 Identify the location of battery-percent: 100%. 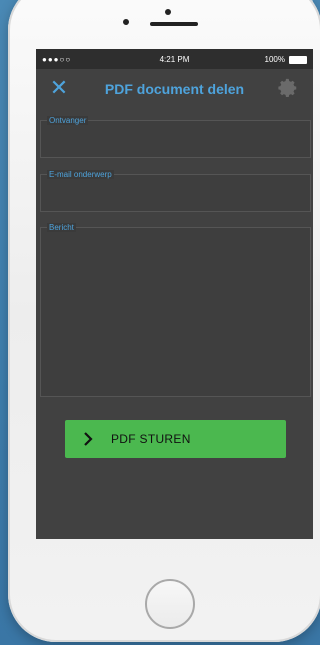
(274, 59).